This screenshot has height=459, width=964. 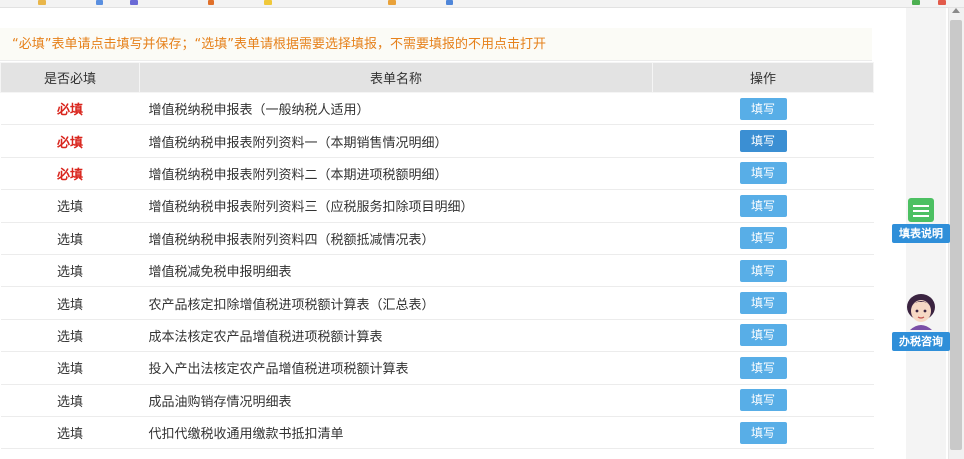 I want to click on form-help-label: 填表说明, so click(x=921, y=233).